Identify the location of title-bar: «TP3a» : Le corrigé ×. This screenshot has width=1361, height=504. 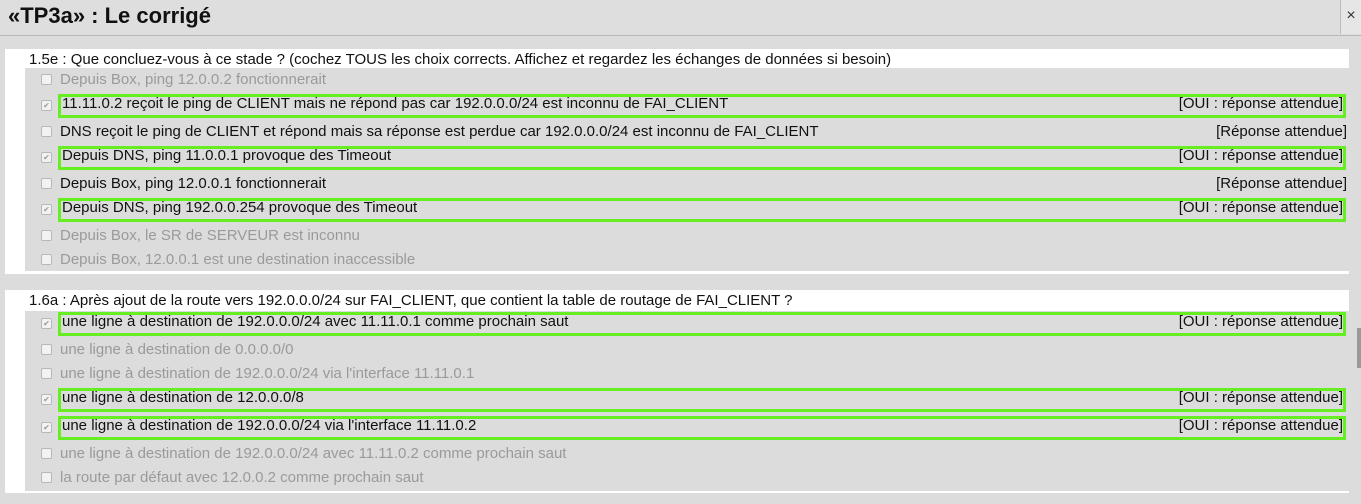
(680, 18).